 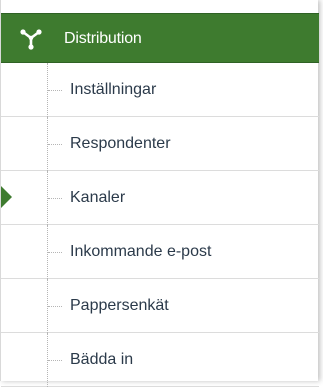 I want to click on nav-item-inkommande-epost: Inkommande e-post, so click(x=160, y=252).